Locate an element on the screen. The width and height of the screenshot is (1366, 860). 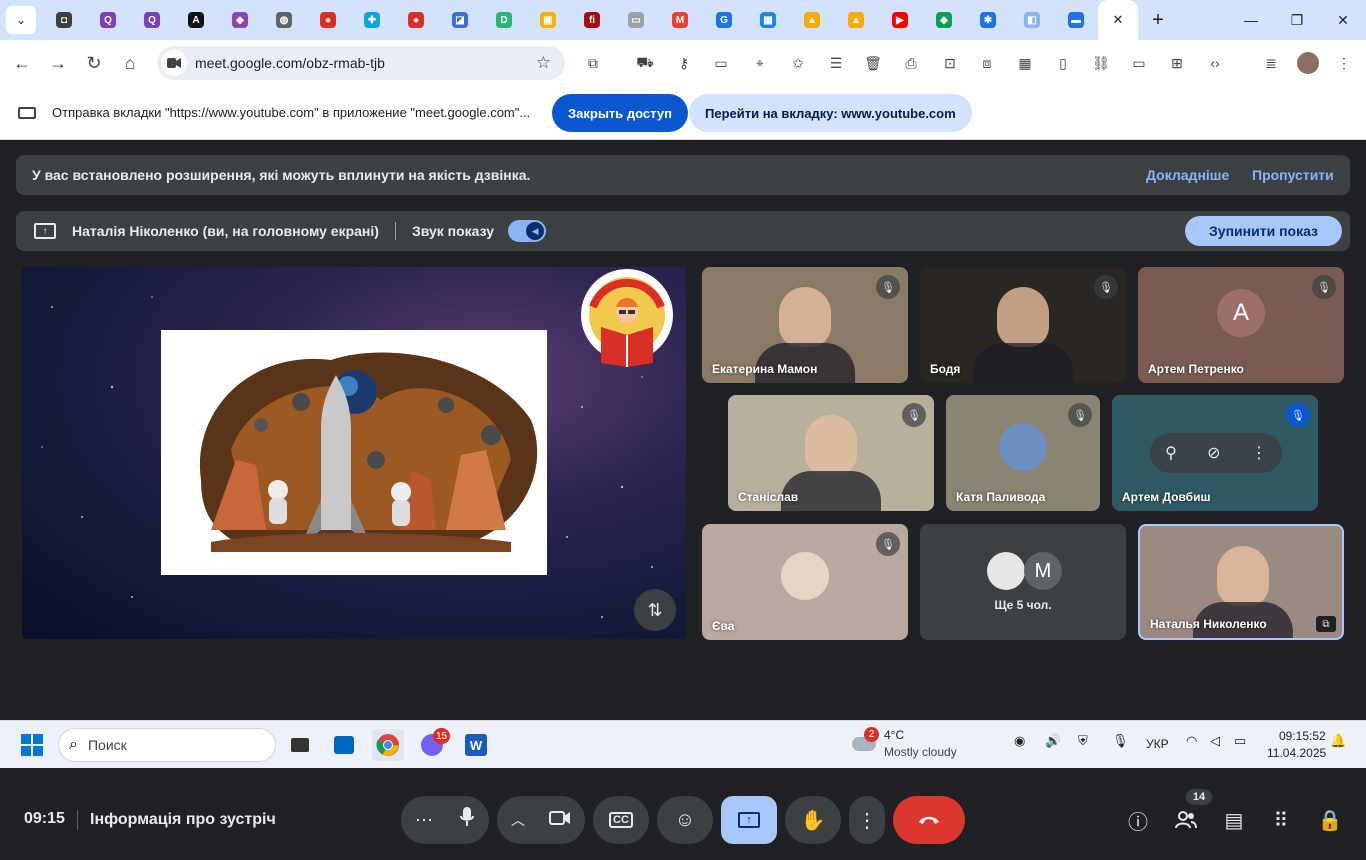
browser-tab: fi is located at coordinates (592, 20).